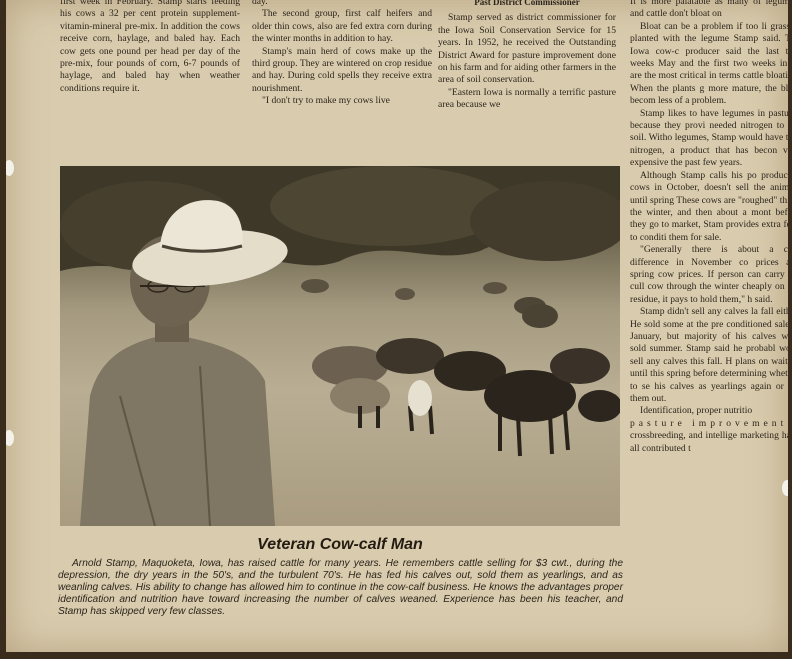 This screenshot has width=792, height=659. I want to click on column-2-paragraph: "I don't try to make my cows live, so click(326, 101).